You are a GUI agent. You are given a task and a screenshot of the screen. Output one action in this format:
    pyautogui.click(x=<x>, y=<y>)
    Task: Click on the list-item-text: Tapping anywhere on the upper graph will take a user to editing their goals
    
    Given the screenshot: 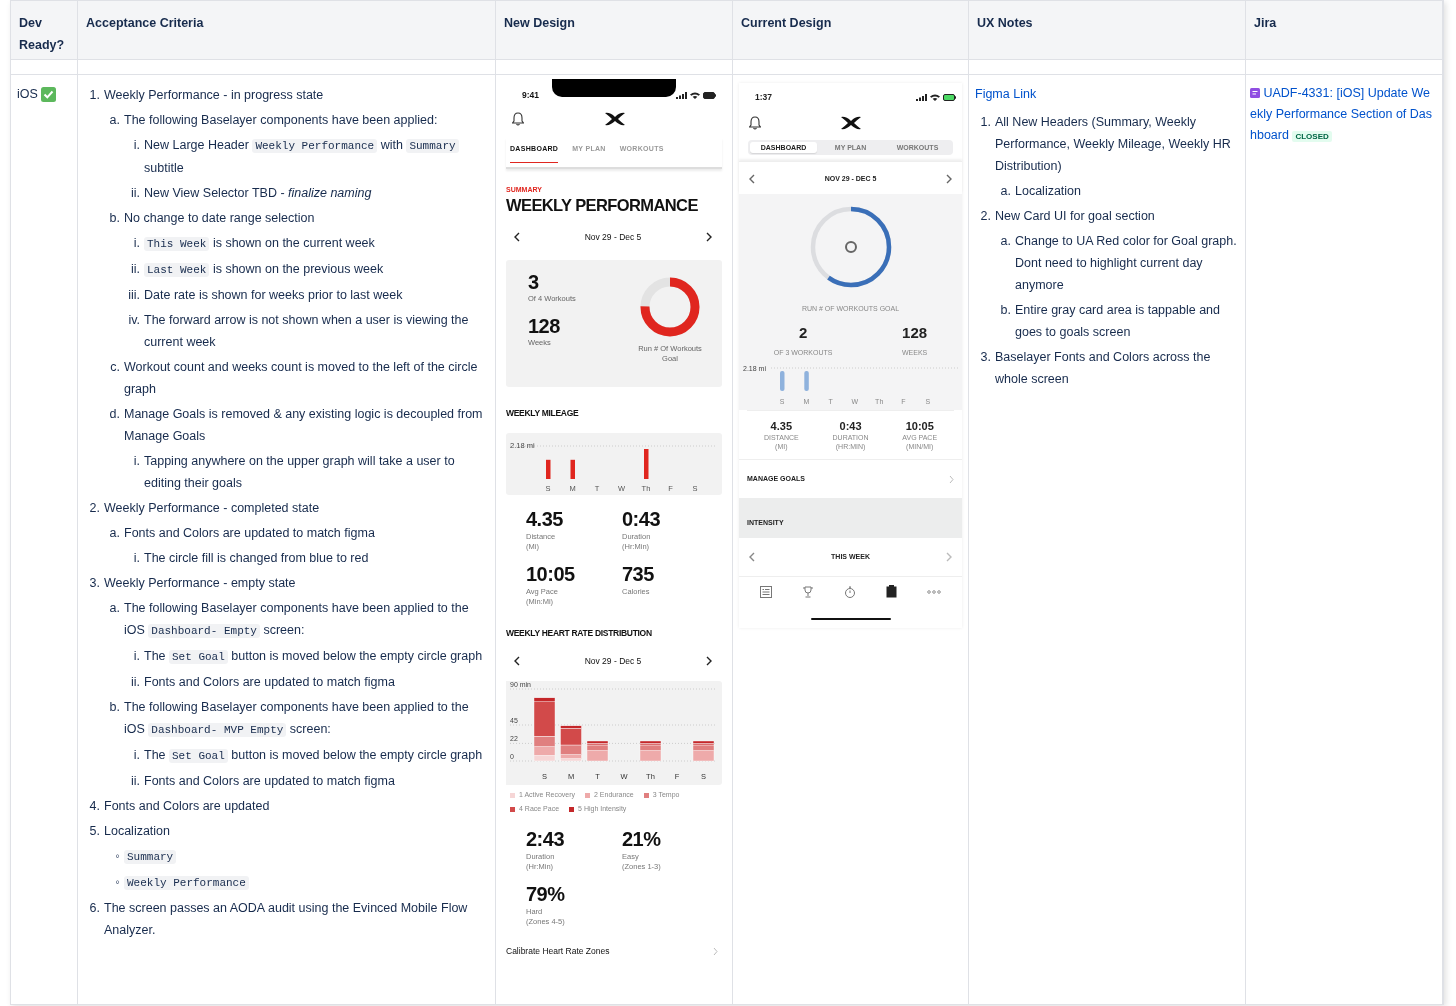 What is the action you would take?
    pyautogui.click(x=300, y=472)
    